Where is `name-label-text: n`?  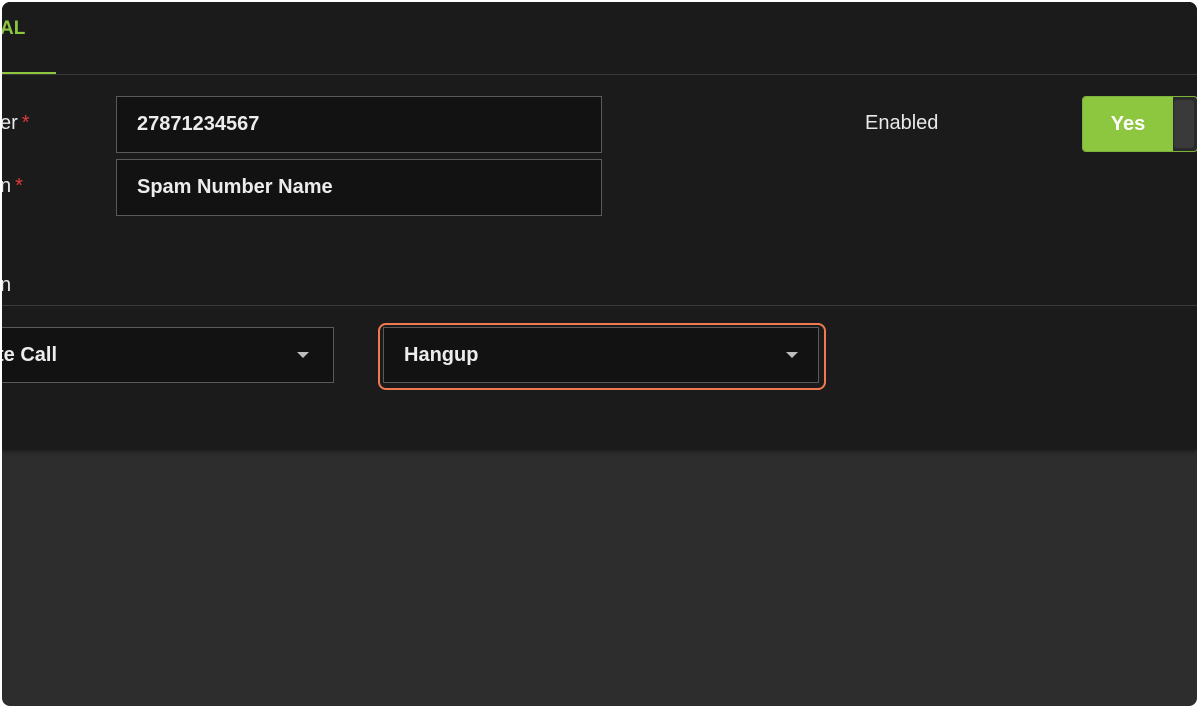
name-label-text: n is located at coordinates (7, 186).